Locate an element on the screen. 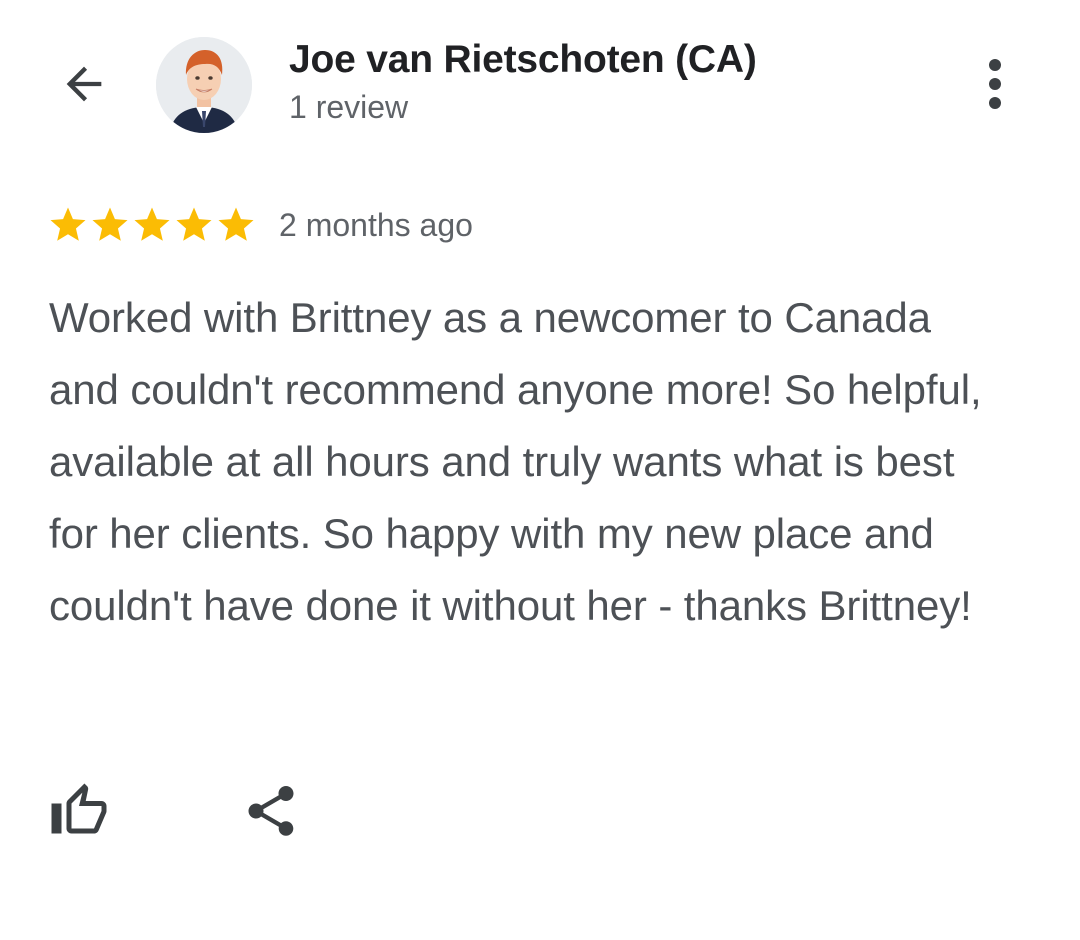 The height and width of the screenshot is (940, 1080). star-rating is located at coordinates (152, 225).